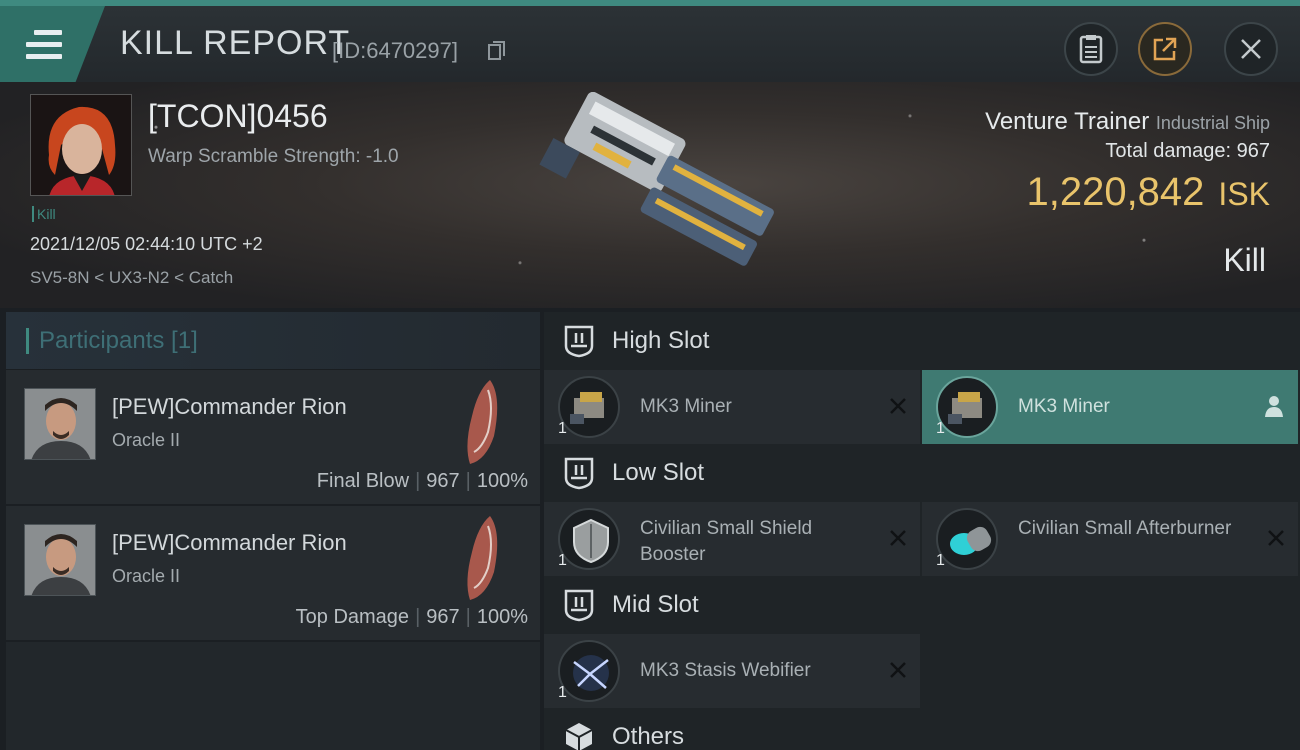 The width and height of the screenshot is (1300, 750). Describe the element at coordinates (1244, 194) in the screenshot. I see `isk-unit: ISK` at that location.